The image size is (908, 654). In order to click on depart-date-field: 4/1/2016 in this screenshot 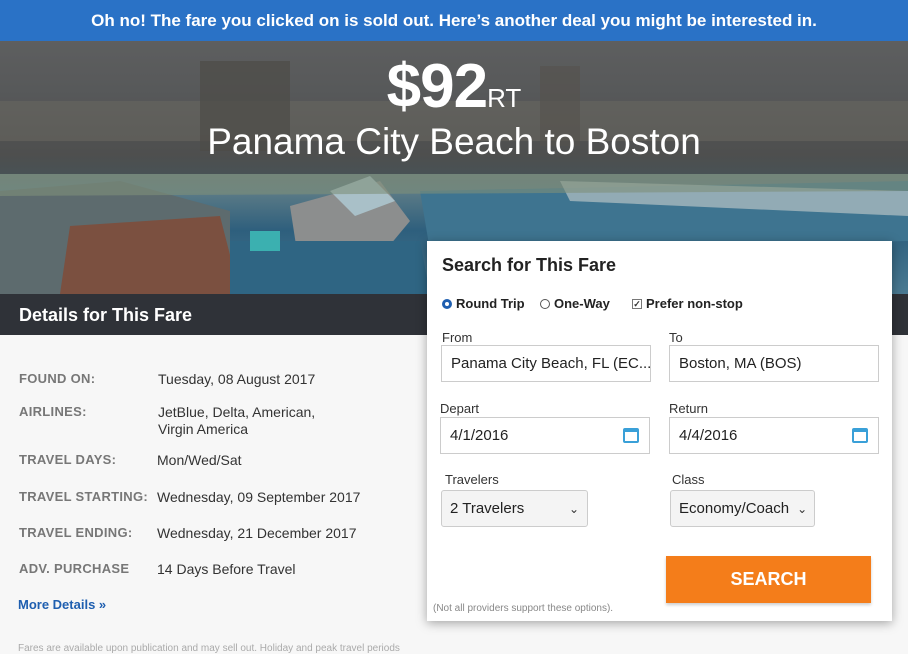, I will do `click(545, 435)`.